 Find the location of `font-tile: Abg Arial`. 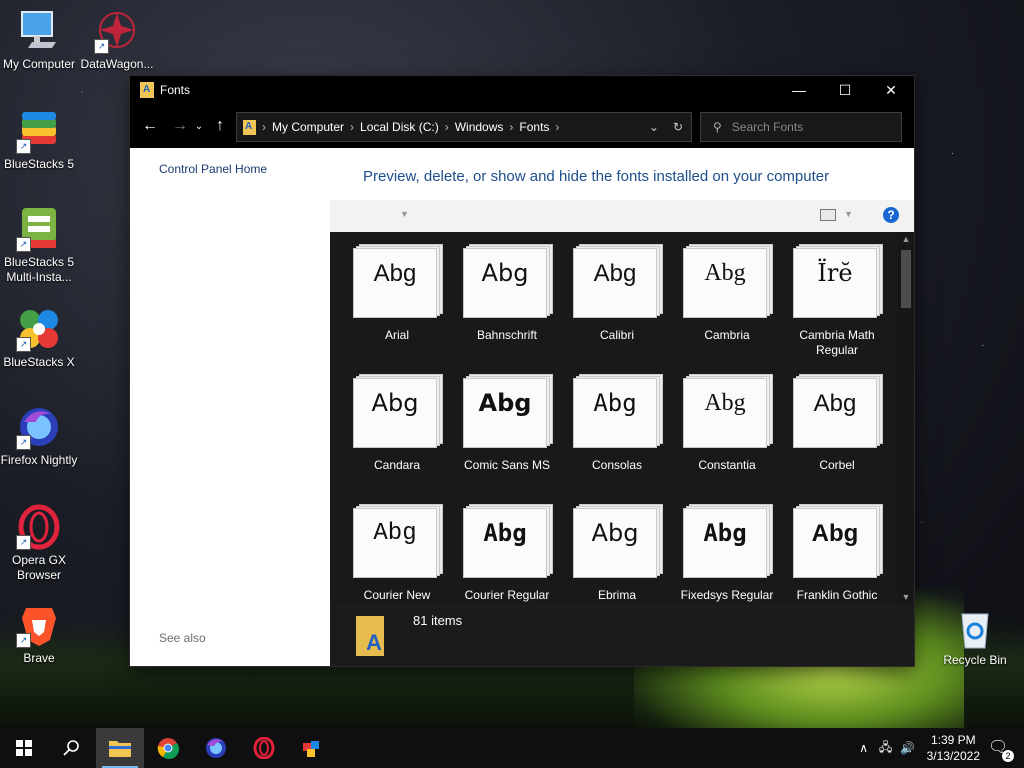

font-tile: Abg Arial is located at coordinates (397, 293).